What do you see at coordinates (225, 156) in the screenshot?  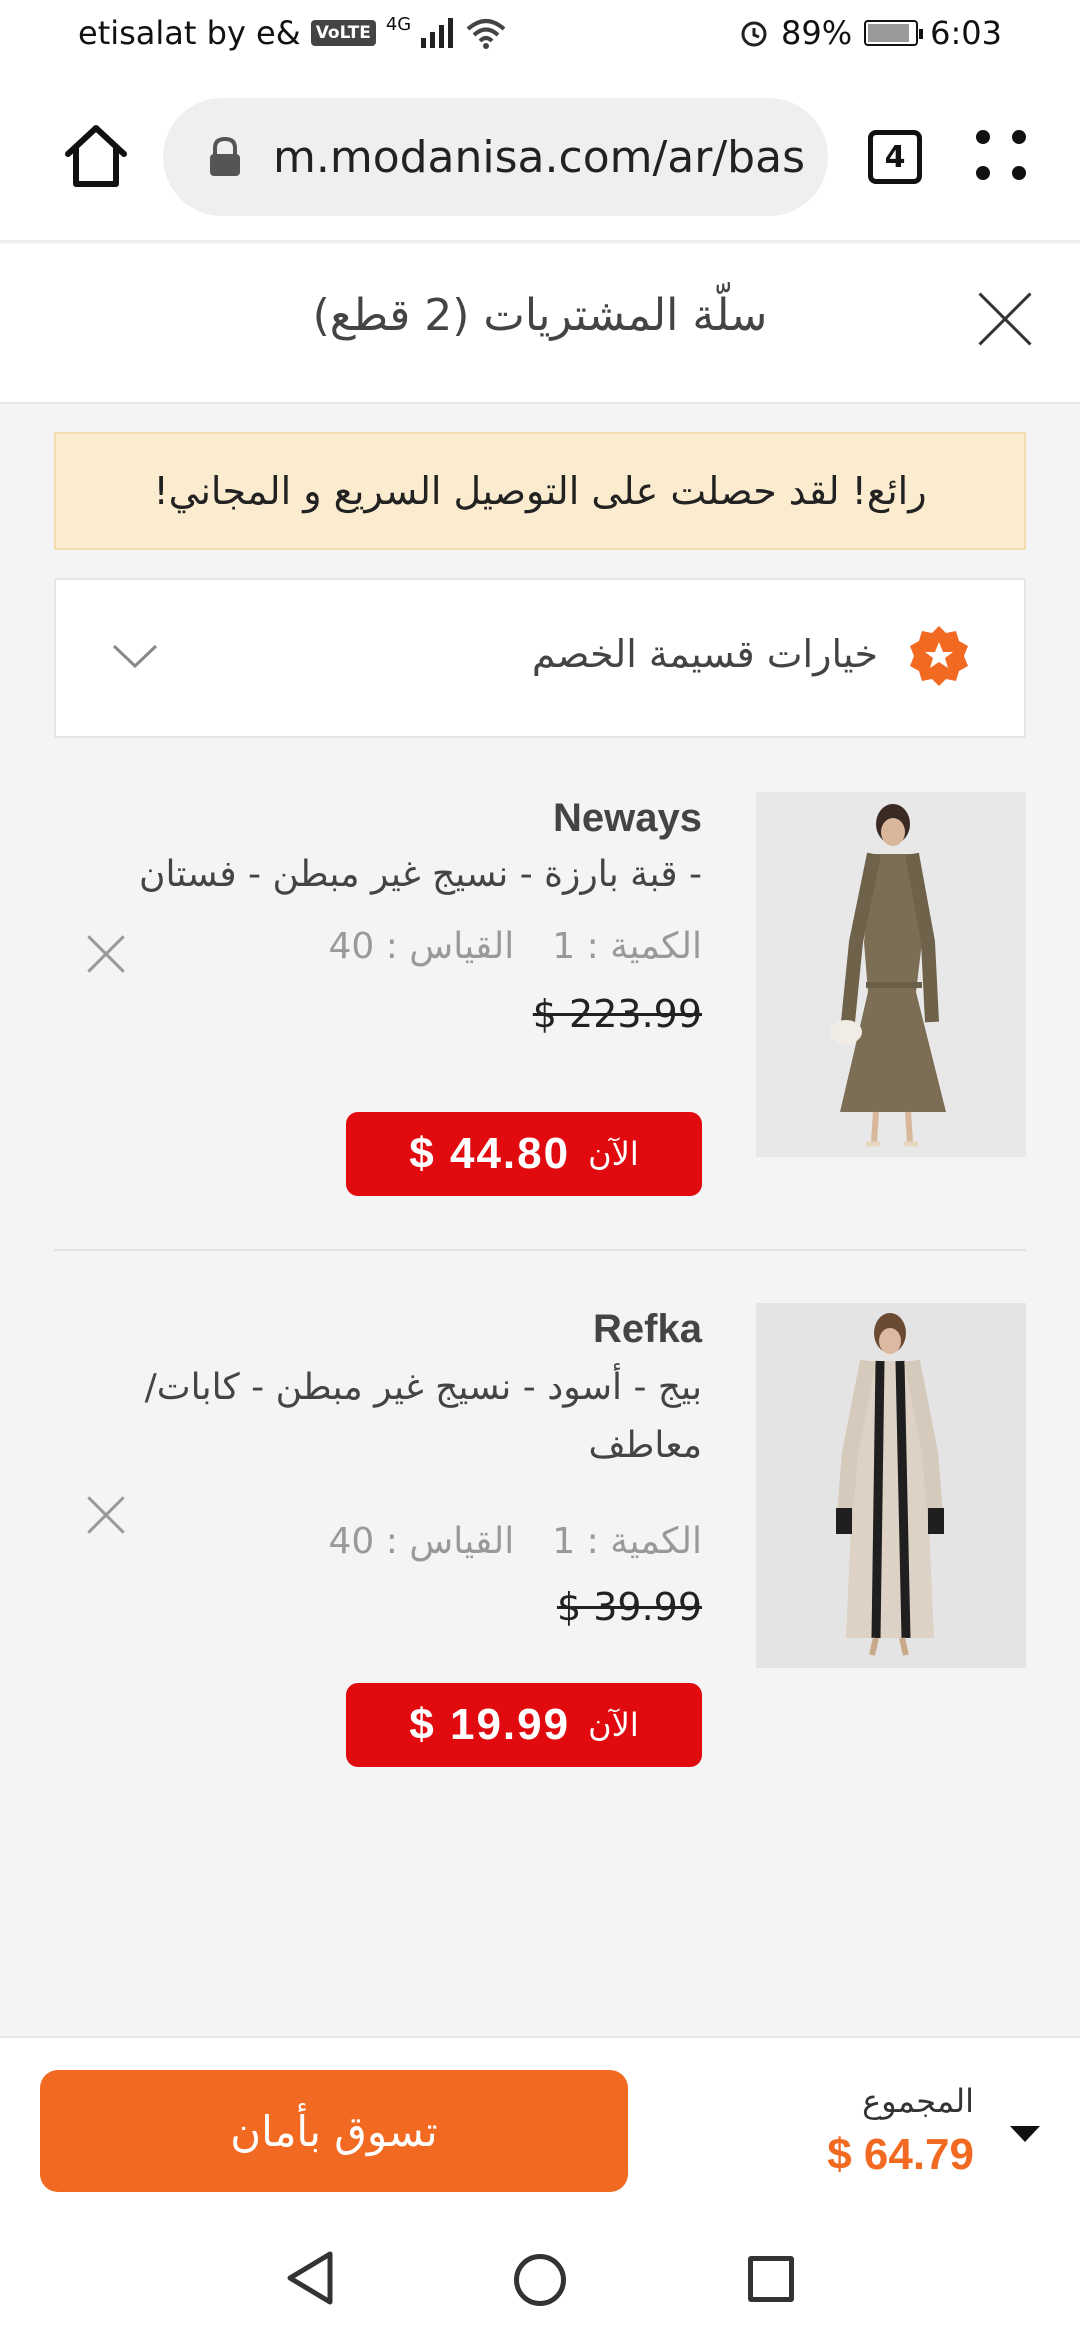 I see `lock-icon` at bounding box center [225, 156].